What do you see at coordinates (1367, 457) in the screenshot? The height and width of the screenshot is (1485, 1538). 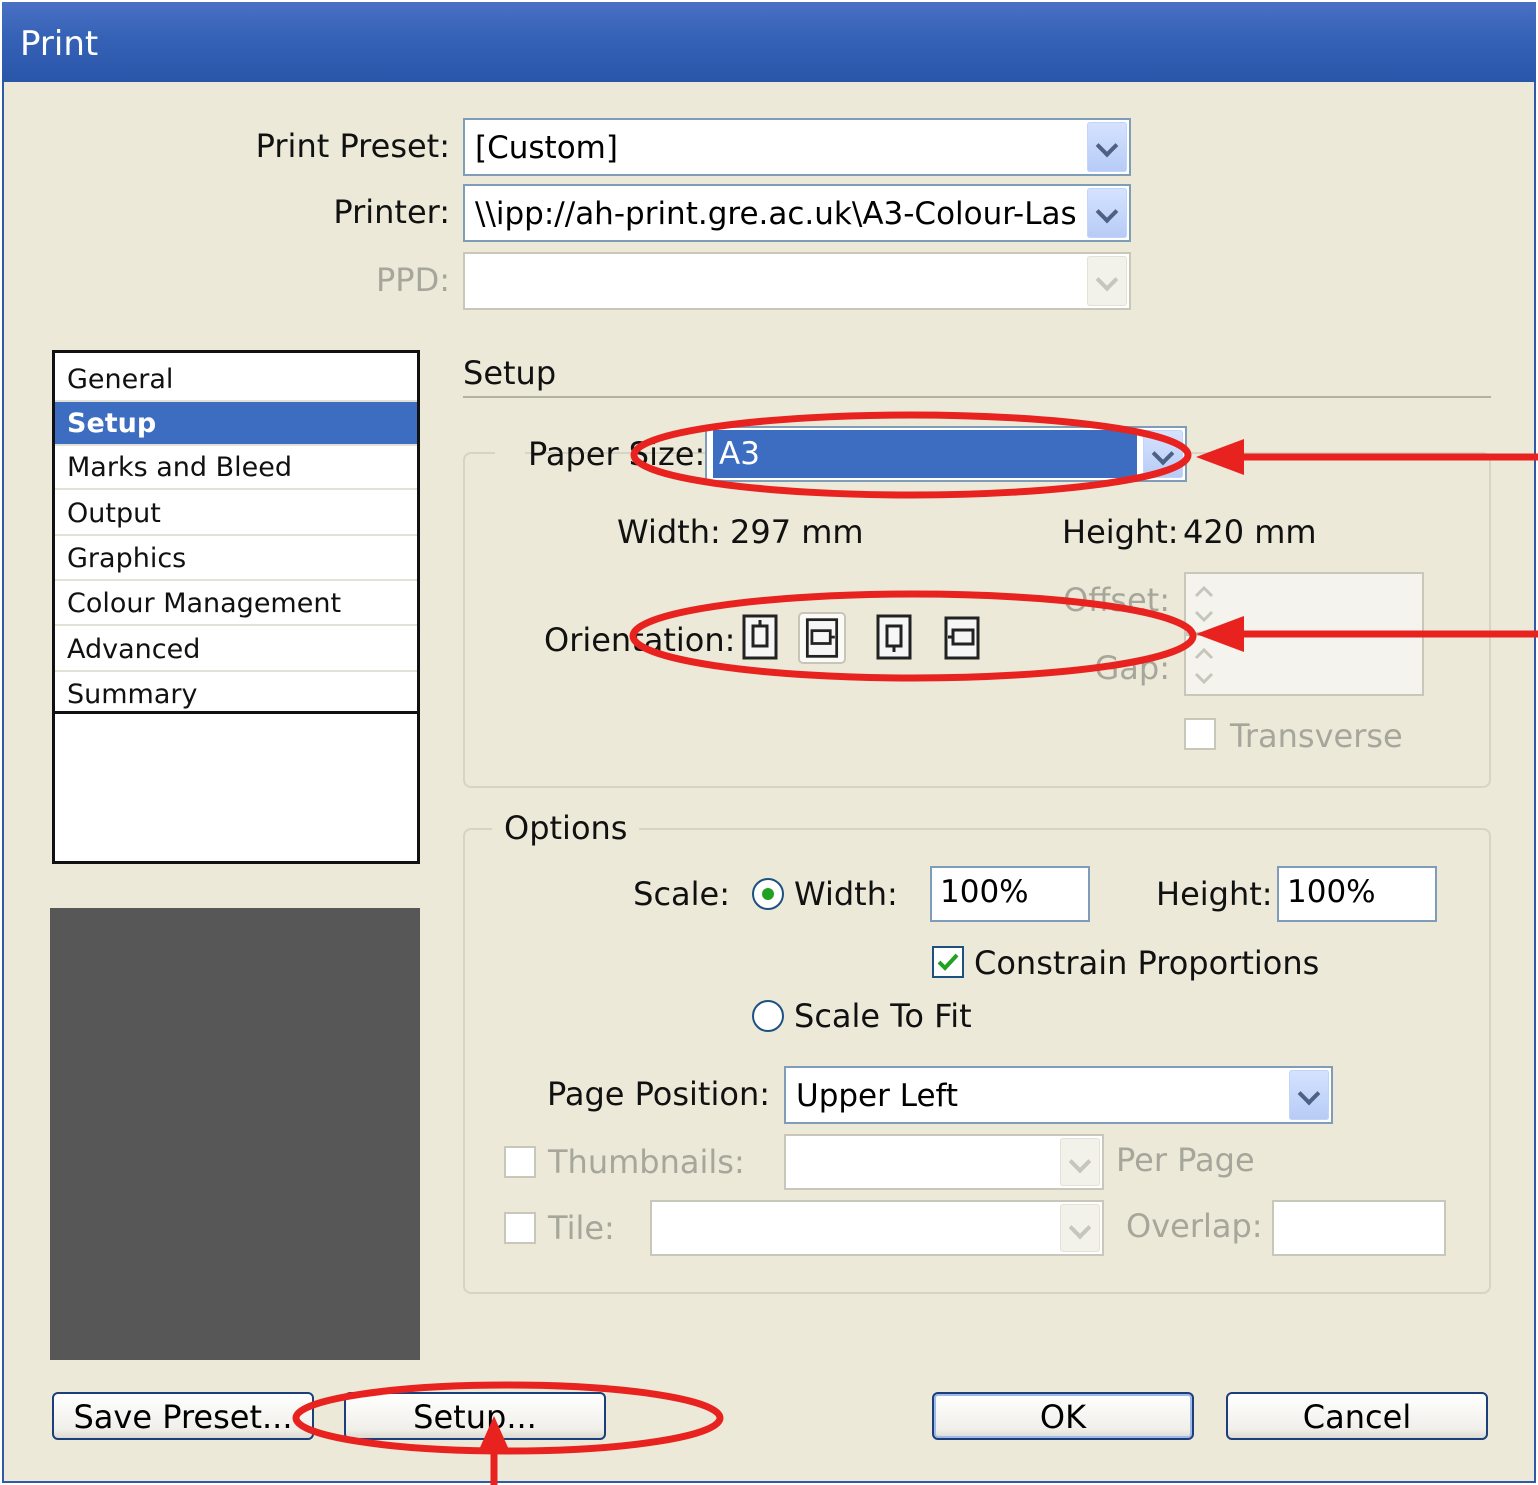 I see `annotation-arrow-paper-size` at bounding box center [1367, 457].